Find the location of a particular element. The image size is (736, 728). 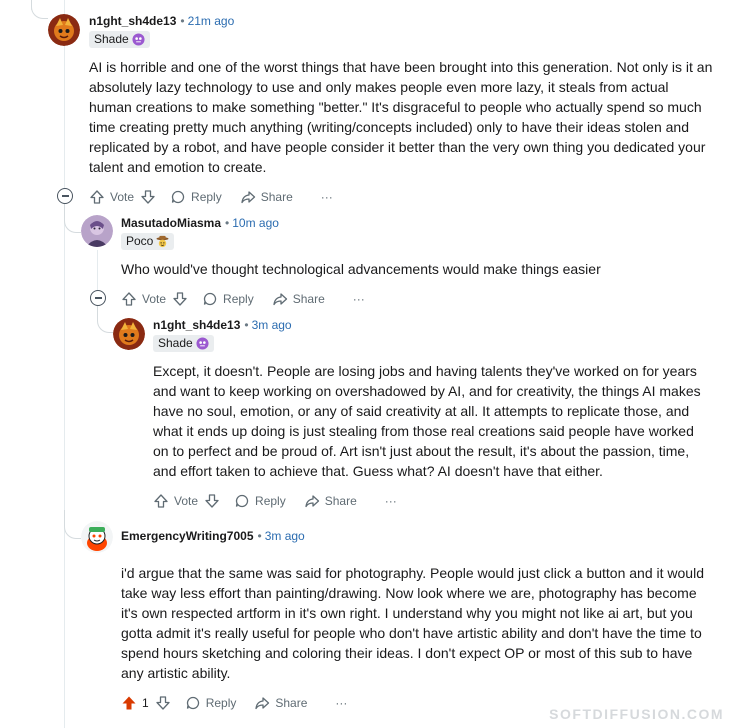

username: EmergencyWriting7005 is located at coordinates (187, 536).